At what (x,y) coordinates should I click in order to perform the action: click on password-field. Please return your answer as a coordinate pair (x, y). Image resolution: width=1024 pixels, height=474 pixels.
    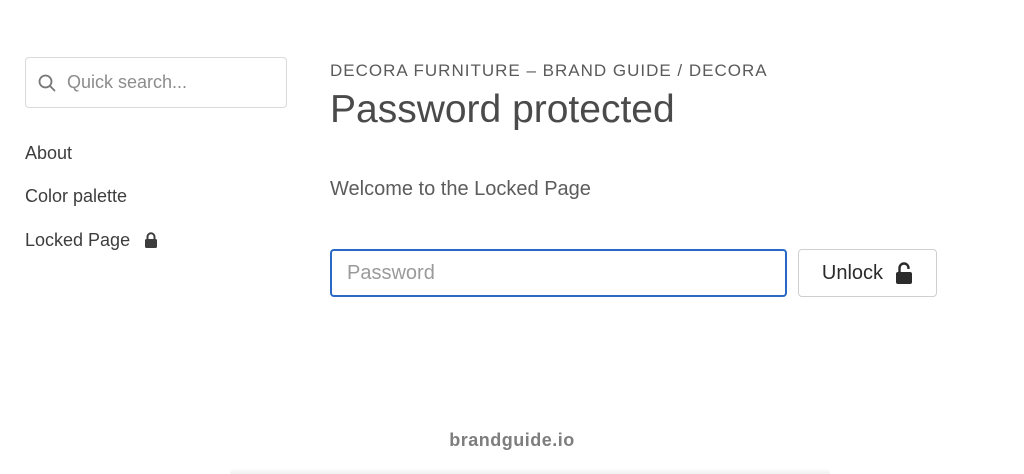
    Looking at the image, I should click on (558, 273).